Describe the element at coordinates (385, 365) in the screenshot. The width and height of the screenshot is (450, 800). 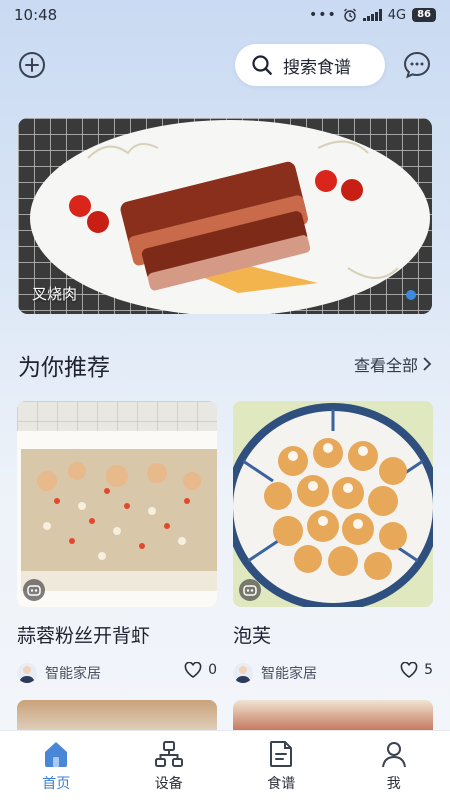
I see `see-all-label: 查看全部` at that location.